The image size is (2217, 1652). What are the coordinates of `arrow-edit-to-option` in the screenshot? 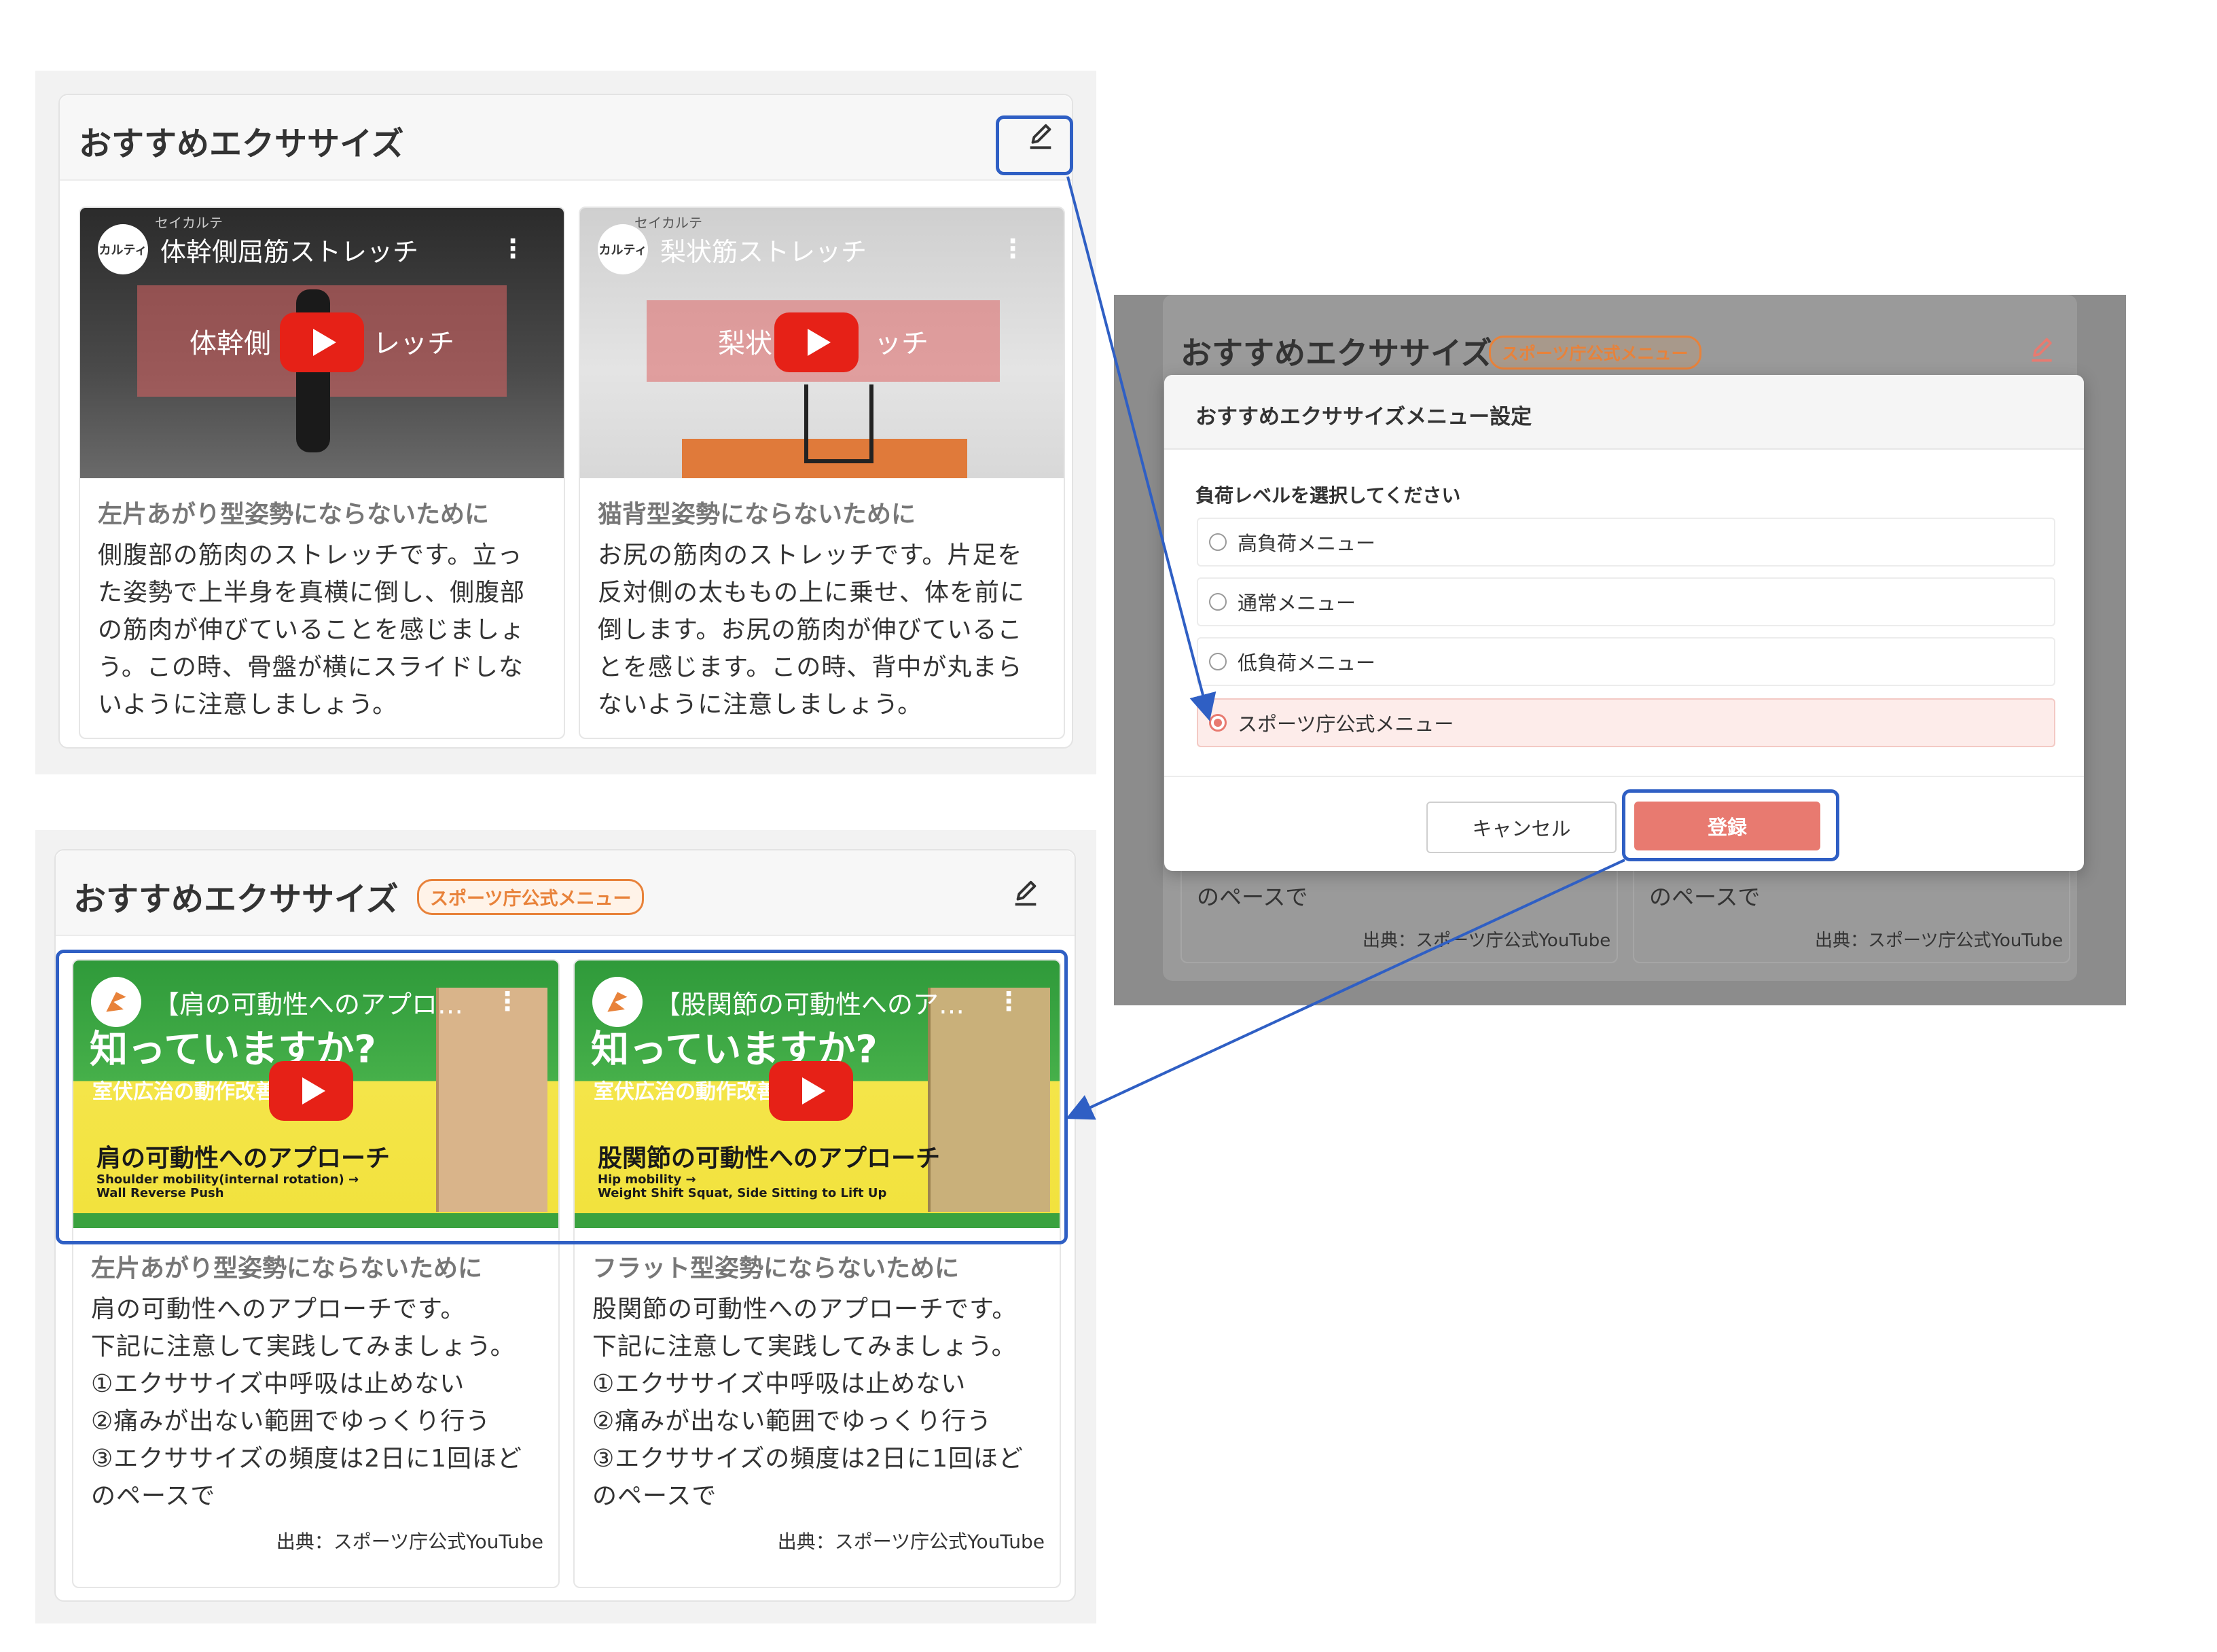 It's located at (1141, 449).